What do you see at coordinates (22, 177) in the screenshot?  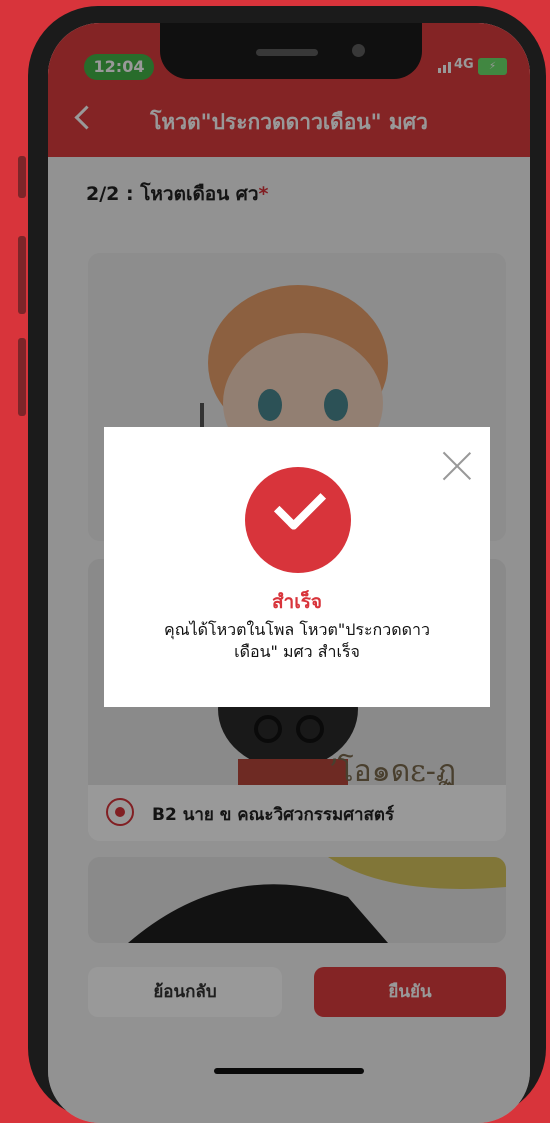 I see `side-button-mute` at bounding box center [22, 177].